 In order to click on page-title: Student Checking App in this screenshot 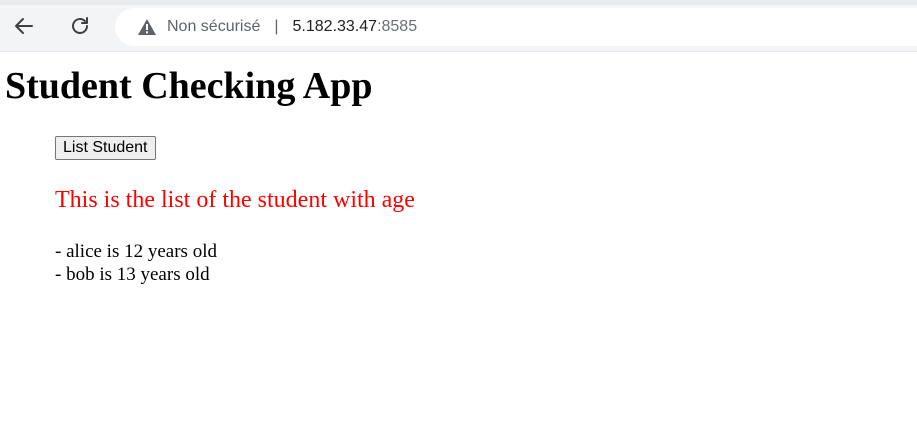, I will do `click(189, 86)`.